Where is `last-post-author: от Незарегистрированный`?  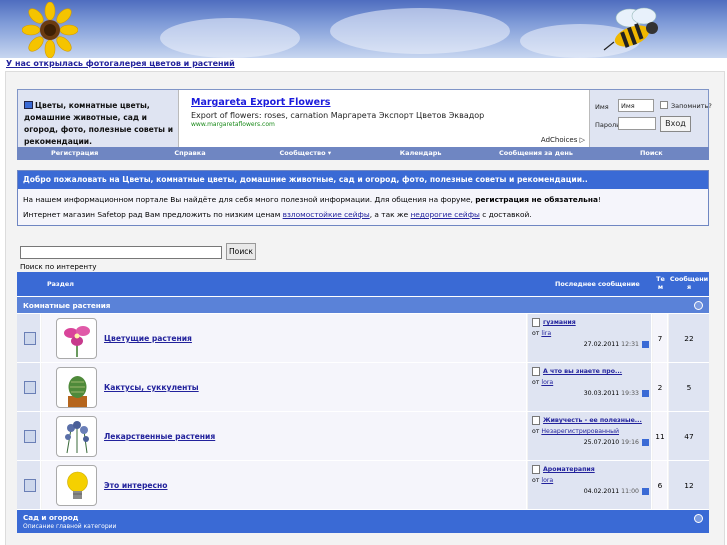
last-post-author: от Незарегистрированный is located at coordinates (575, 431).